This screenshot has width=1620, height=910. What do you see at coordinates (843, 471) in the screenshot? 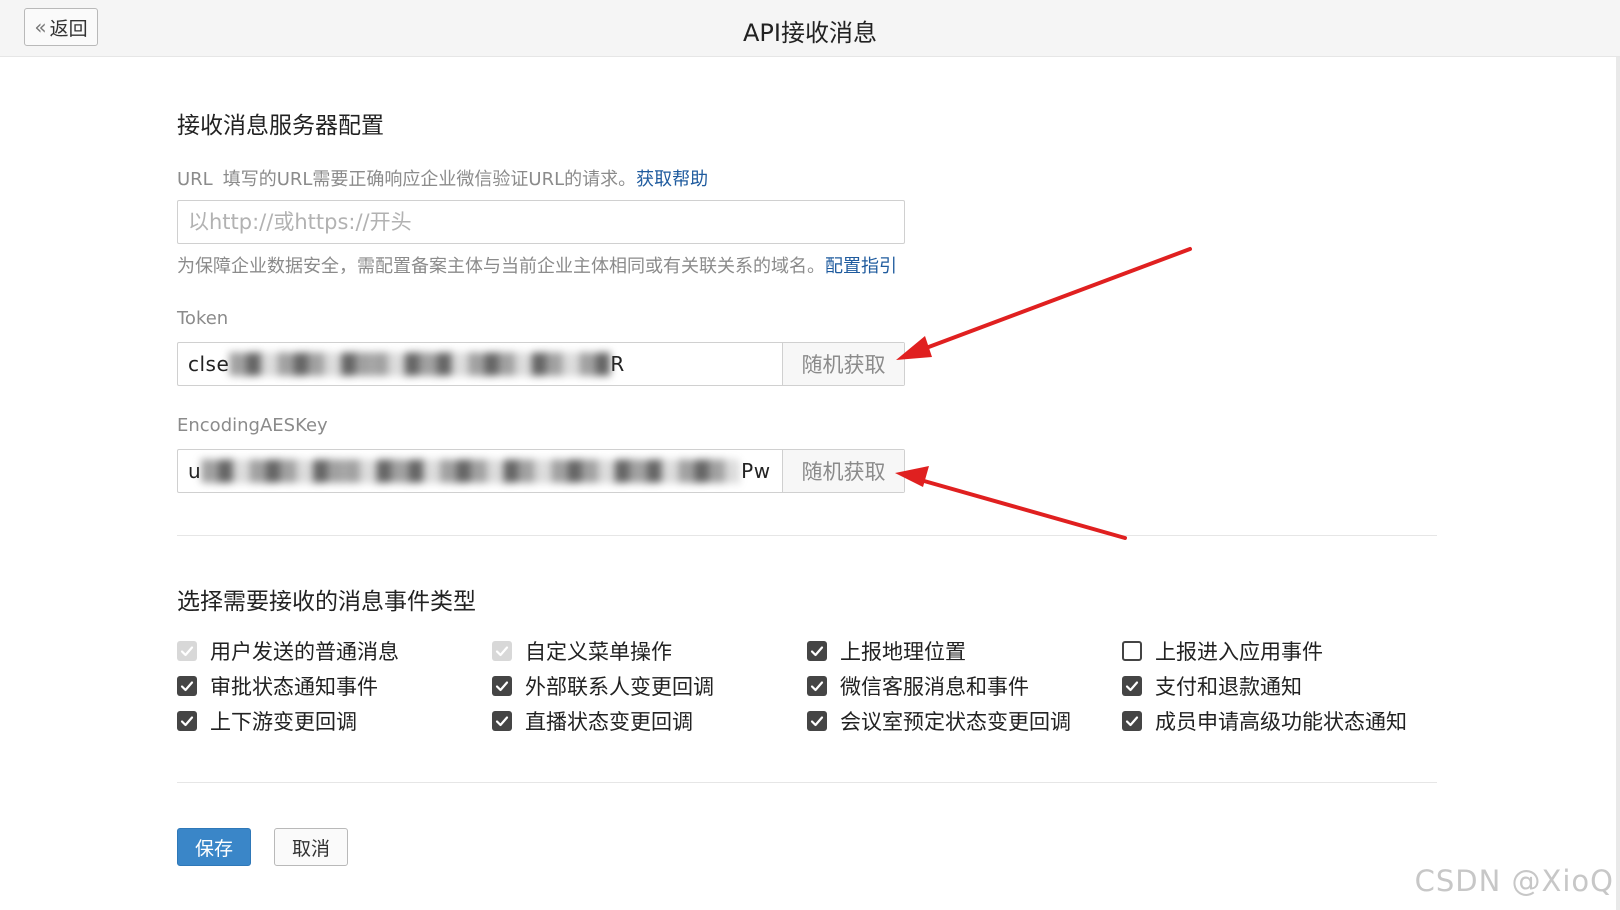
I see `aeskey-generate-button: 随机获取` at bounding box center [843, 471].